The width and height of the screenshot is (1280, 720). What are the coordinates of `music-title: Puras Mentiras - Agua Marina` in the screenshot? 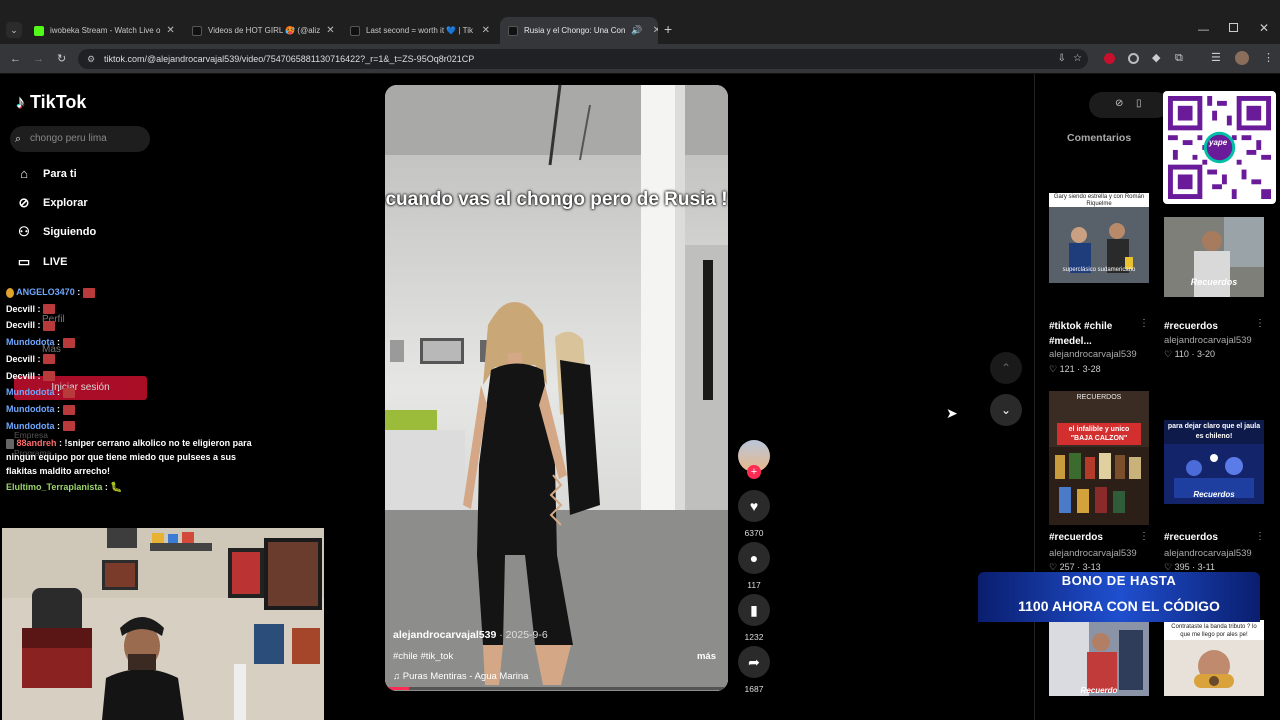 It's located at (465, 676).